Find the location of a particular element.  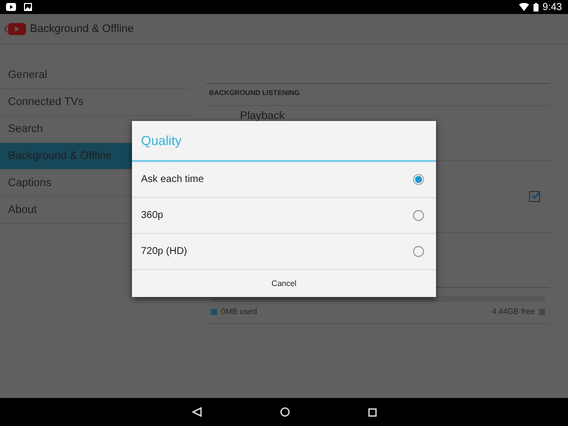

quality-option: 720p (HD) is located at coordinates (284, 252).